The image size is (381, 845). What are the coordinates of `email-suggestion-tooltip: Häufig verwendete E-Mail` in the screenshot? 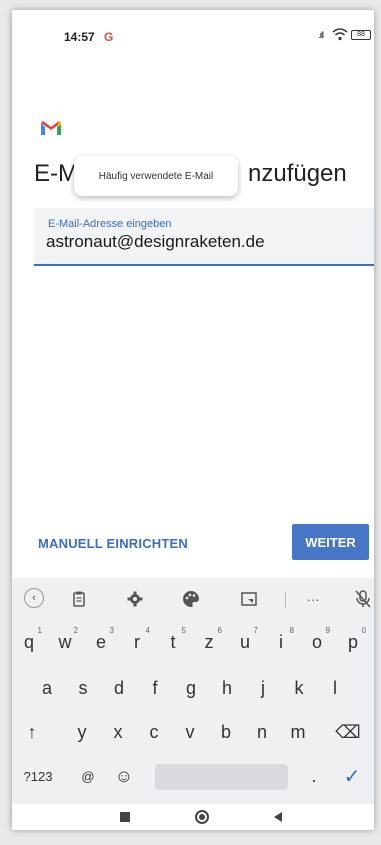 It's located at (156, 176).